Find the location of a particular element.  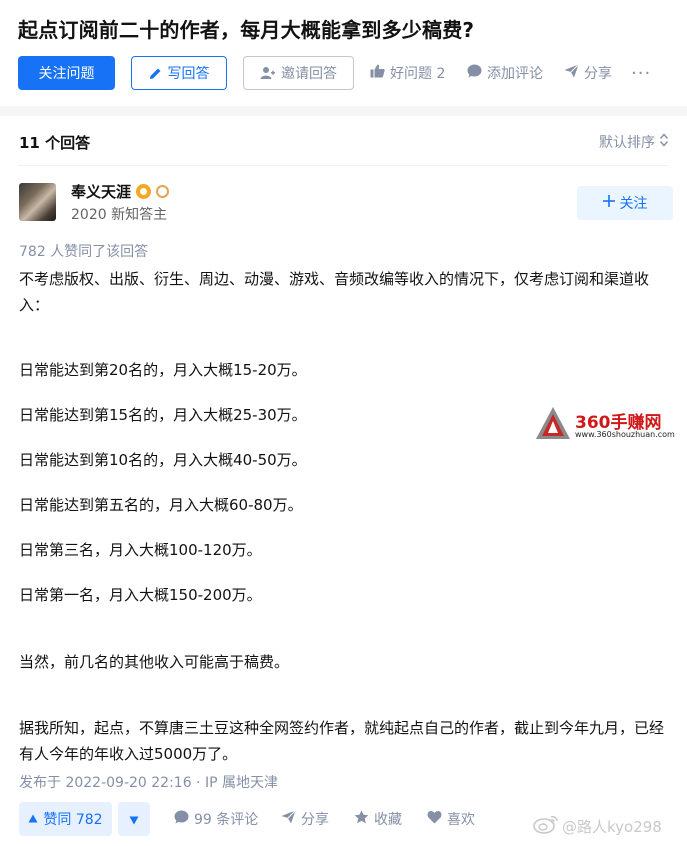

vote-down-button is located at coordinates (134, 819).